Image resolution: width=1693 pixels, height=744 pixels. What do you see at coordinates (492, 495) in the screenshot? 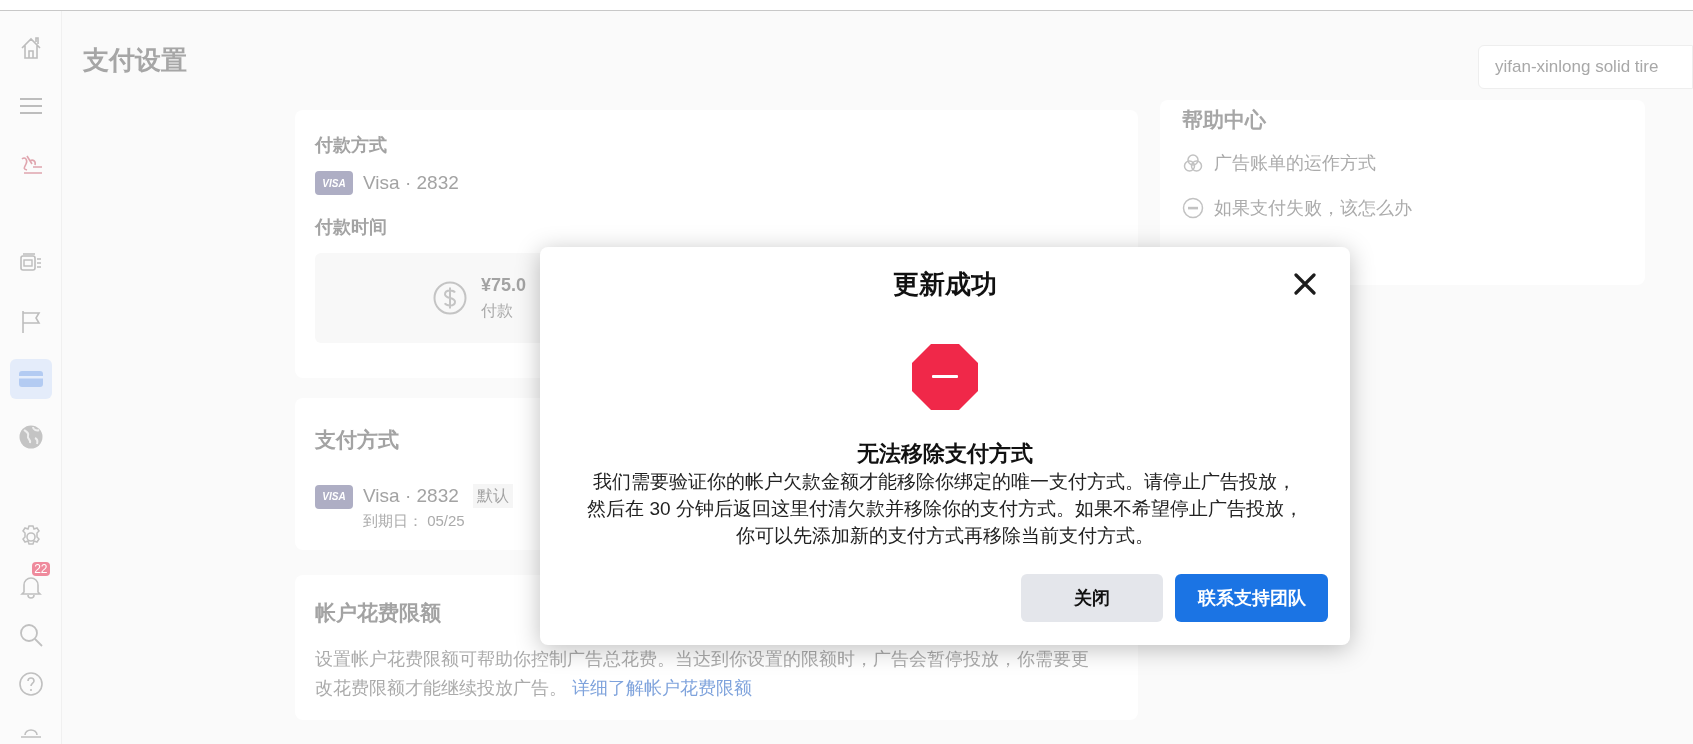
I see `default-tag: 默认` at bounding box center [492, 495].